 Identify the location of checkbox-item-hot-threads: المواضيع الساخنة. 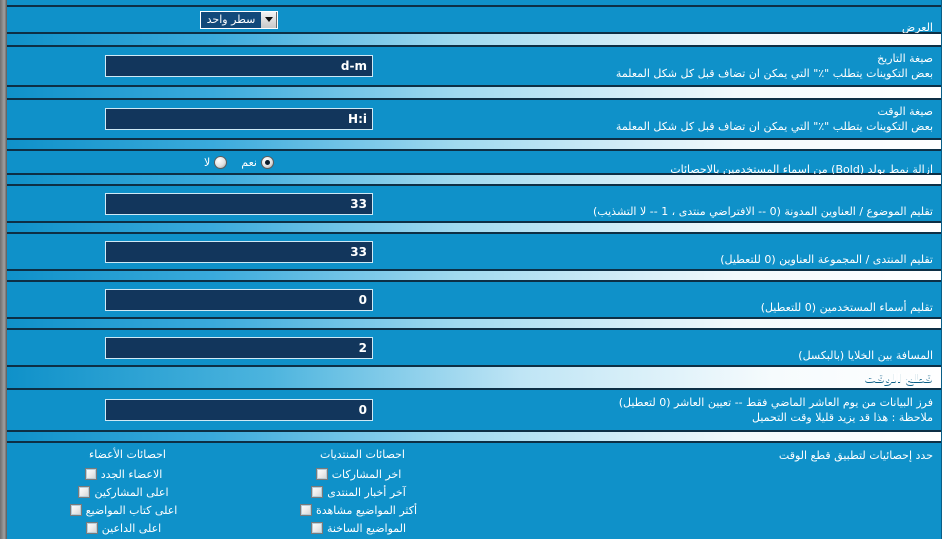
(353, 528).